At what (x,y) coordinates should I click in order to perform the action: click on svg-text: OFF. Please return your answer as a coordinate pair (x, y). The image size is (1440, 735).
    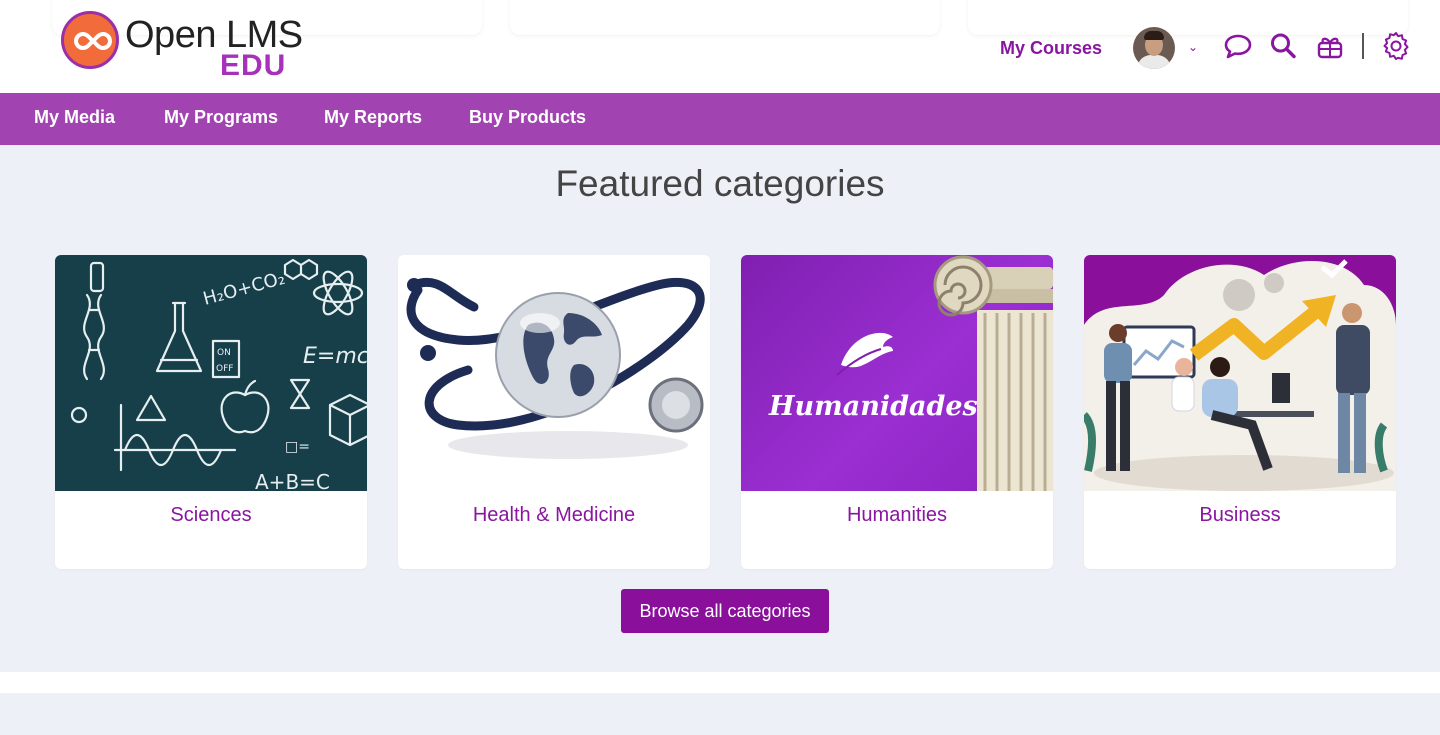
    Looking at the image, I should click on (224, 369).